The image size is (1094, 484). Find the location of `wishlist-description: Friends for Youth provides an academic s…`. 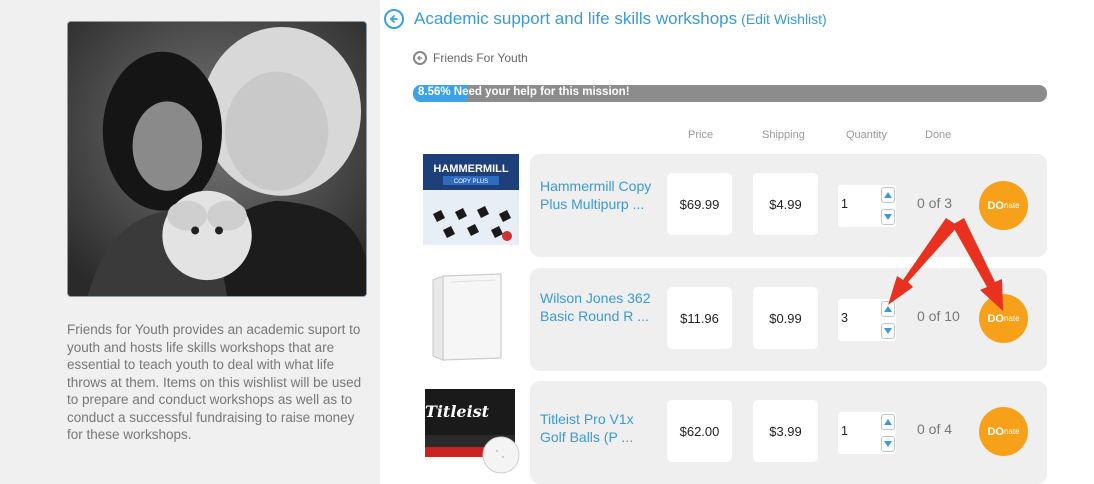

wishlist-description: Friends for Youth provides an academic s… is located at coordinates (214, 382).